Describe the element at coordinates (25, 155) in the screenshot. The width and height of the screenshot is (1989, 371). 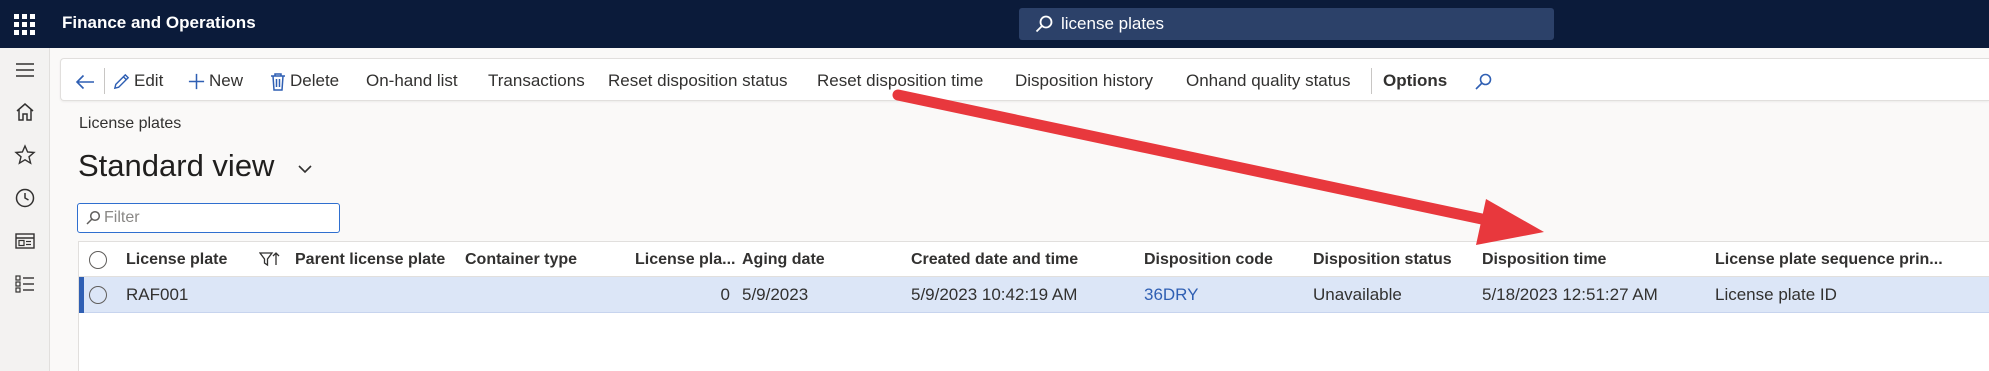
I see `favorites-star-icon` at that location.